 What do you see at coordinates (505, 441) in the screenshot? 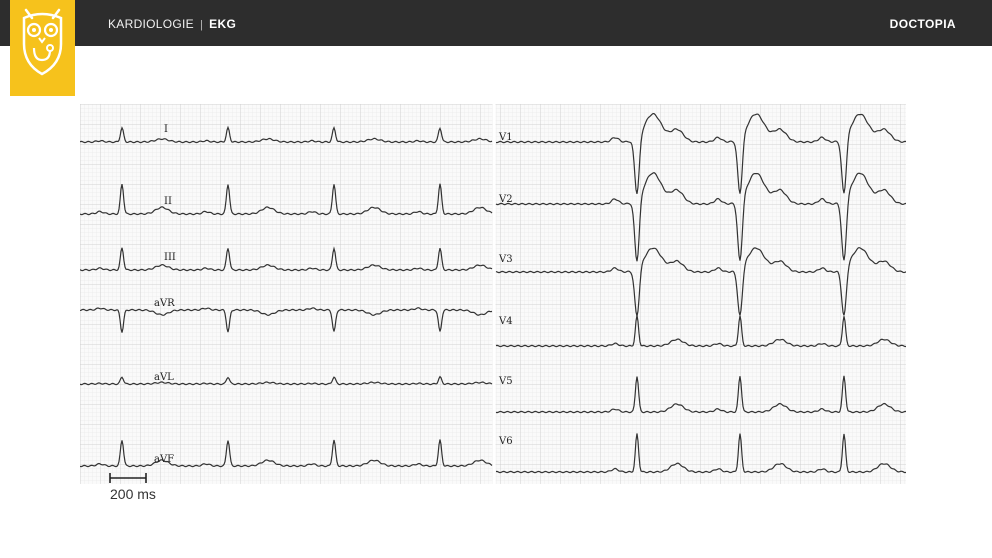
I see `lead-label-v6: V6` at bounding box center [505, 441].